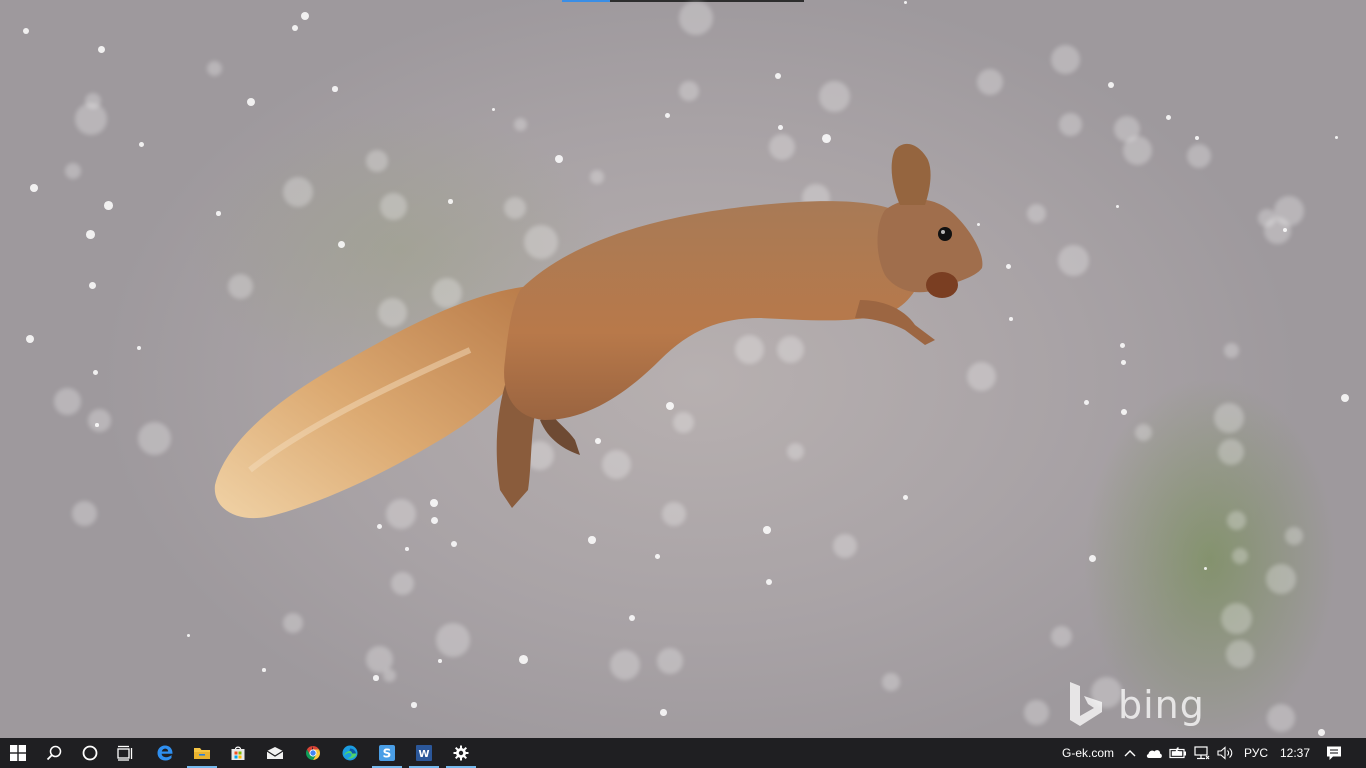 This screenshot has height=768, width=1366. I want to click on edge-legacy-icon, so click(165, 753).